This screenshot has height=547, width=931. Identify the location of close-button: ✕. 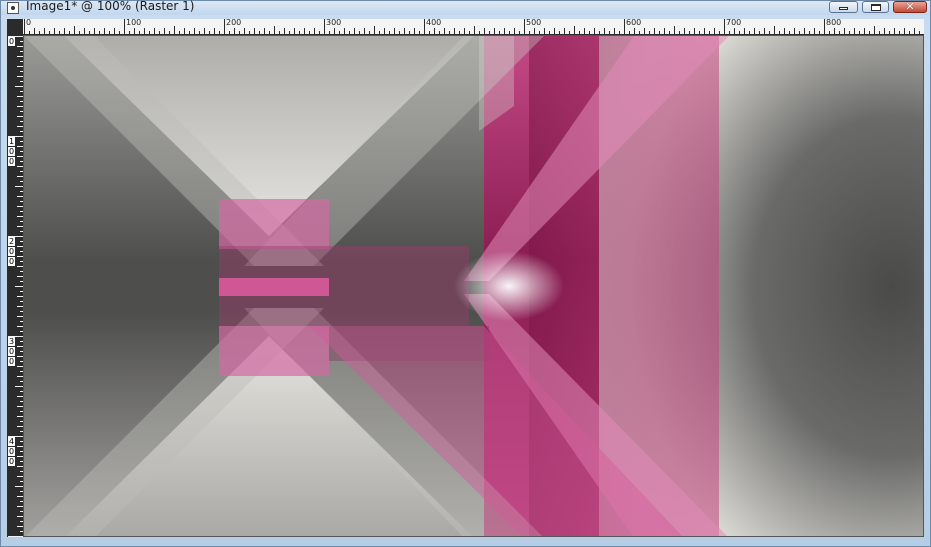
(910, 7).